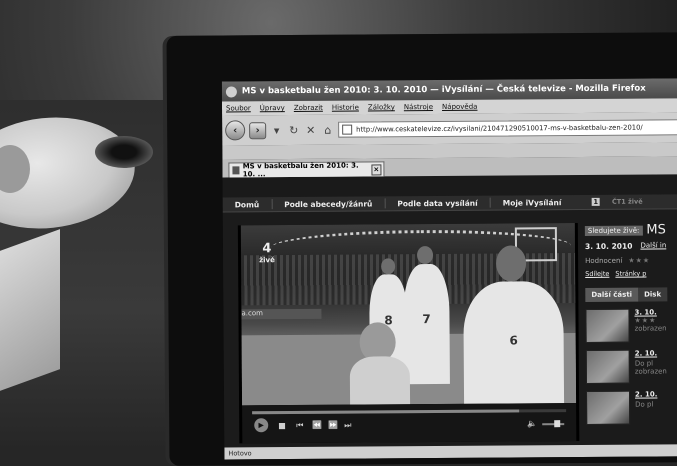  Describe the element at coordinates (612, 294) in the screenshot. I see `tab-more-parts: Další části` at that location.